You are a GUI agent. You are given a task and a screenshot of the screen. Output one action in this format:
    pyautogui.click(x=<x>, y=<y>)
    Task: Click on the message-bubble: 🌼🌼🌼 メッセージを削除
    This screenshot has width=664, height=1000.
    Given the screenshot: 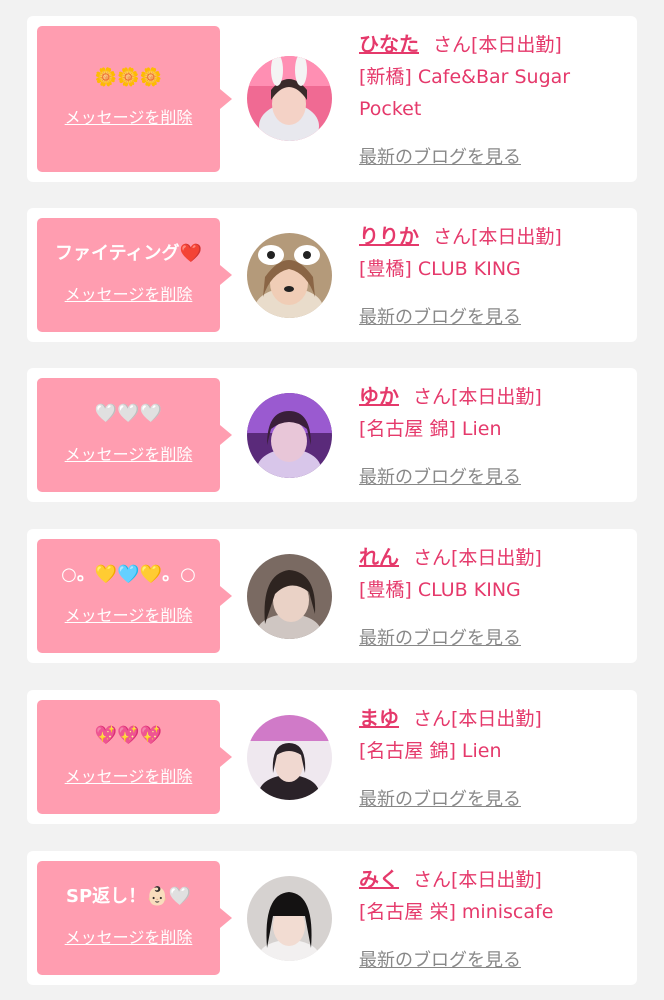 What is the action you would take?
    pyautogui.click(x=134, y=99)
    